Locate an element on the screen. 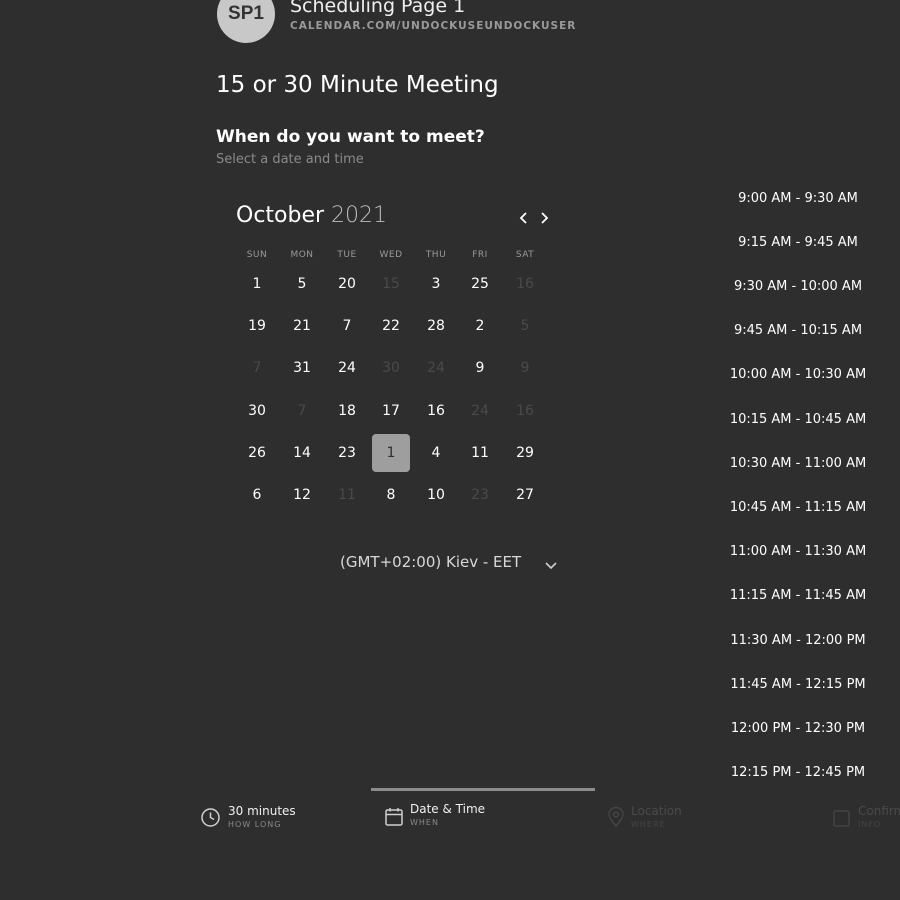  step-sublabel: WHEN is located at coordinates (424, 822).